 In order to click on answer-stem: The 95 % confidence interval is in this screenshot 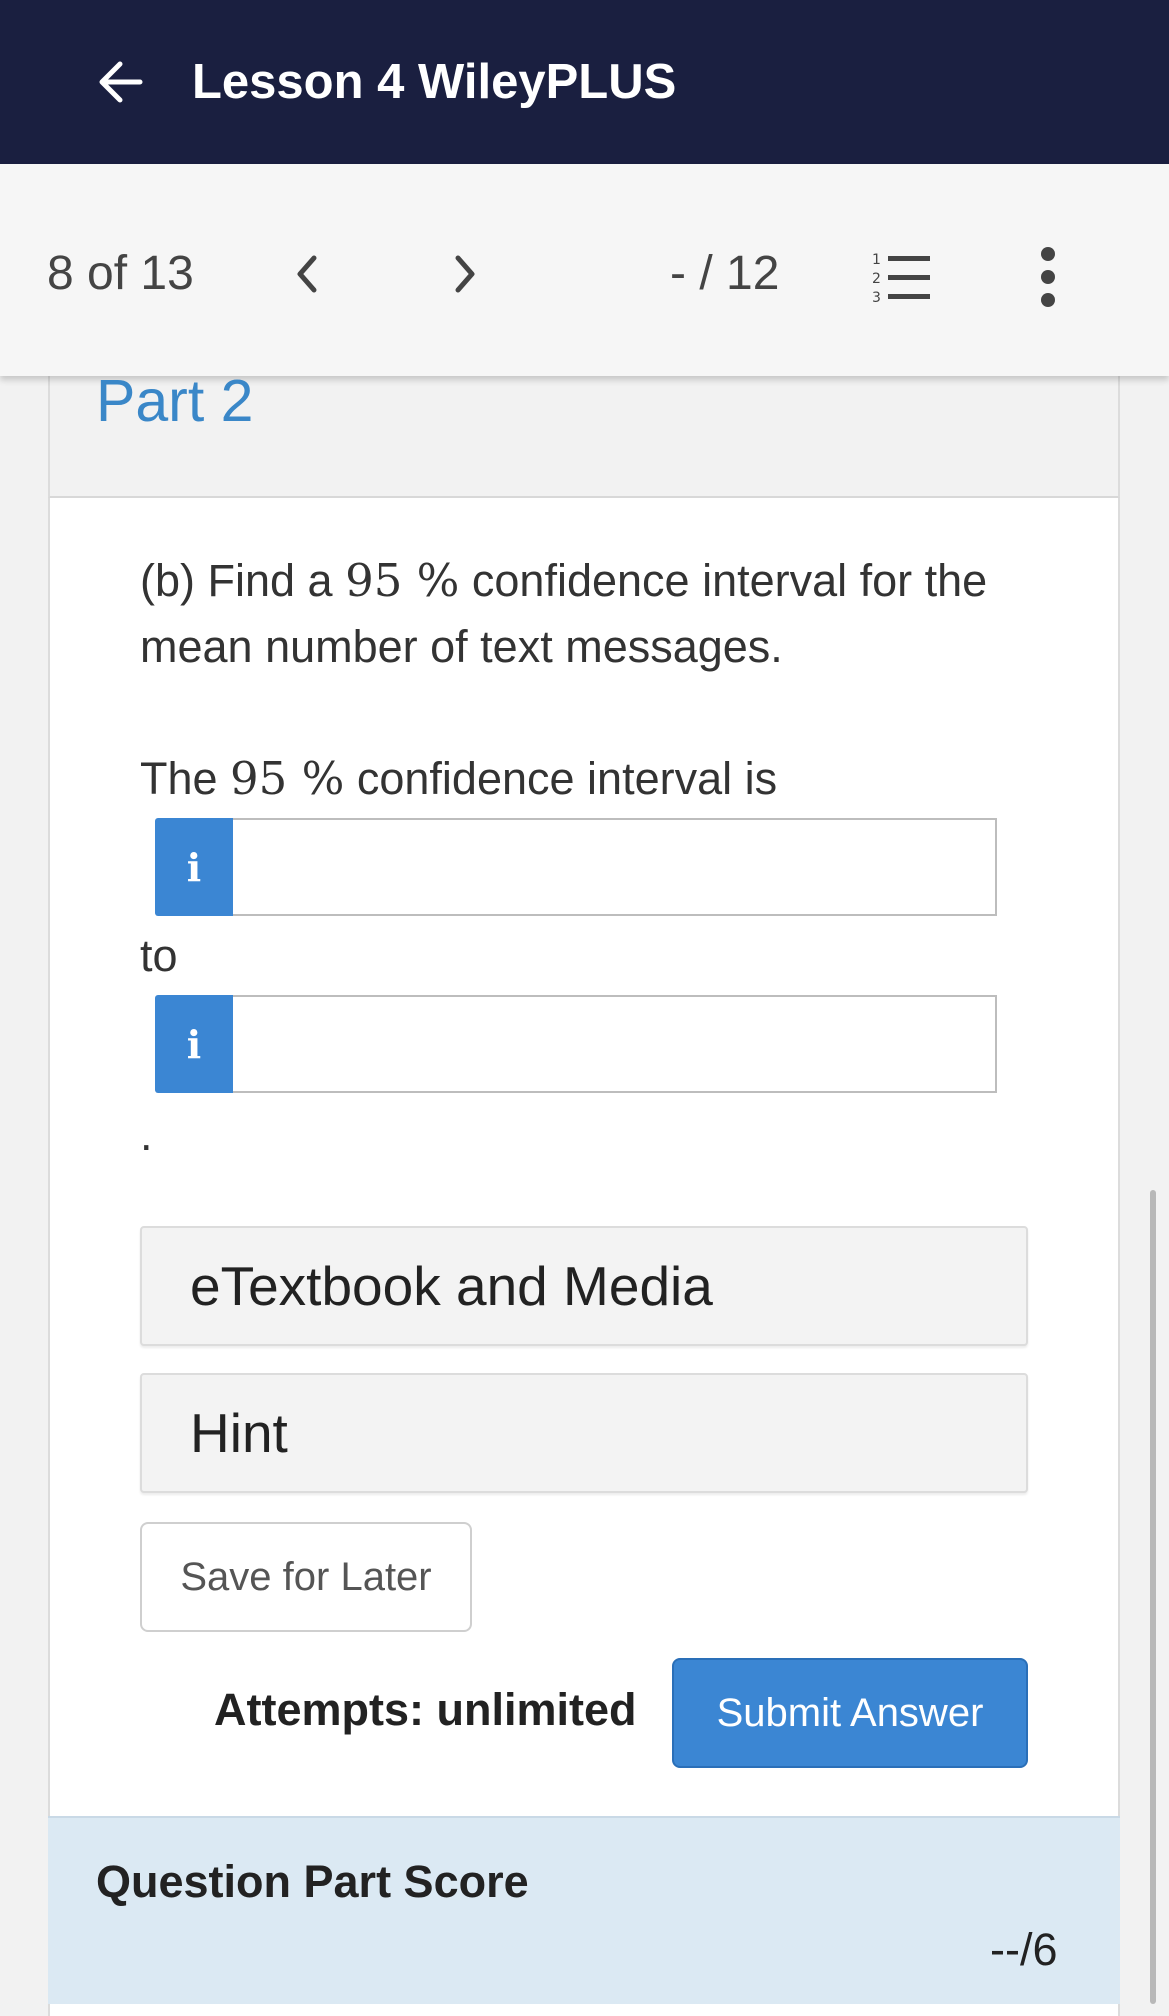, I will do `click(458, 779)`.